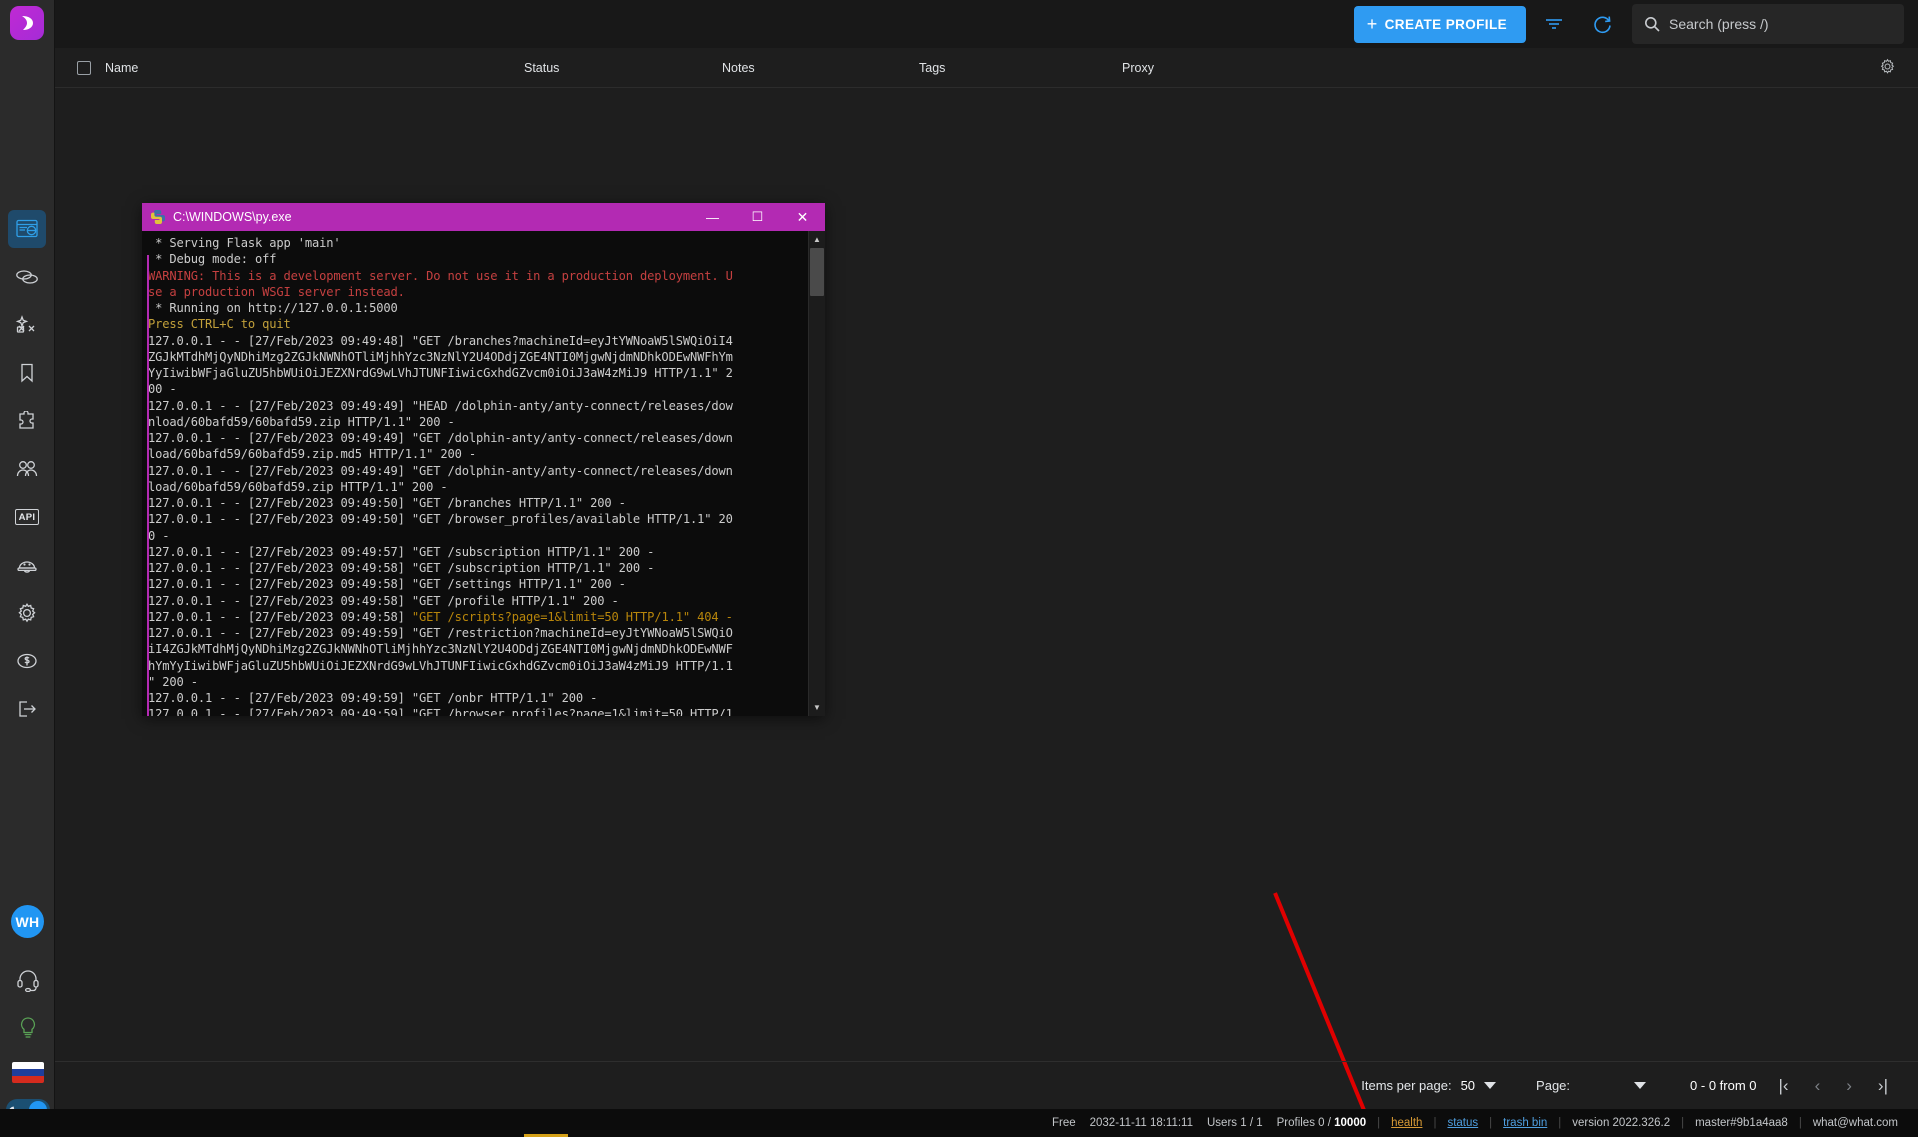 The width and height of the screenshot is (1918, 1137). What do you see at coordinates (816, 473) in the screenshot?
I see `cmd-scrollbar: ▲ ▼` at bounding box center [816, 473].